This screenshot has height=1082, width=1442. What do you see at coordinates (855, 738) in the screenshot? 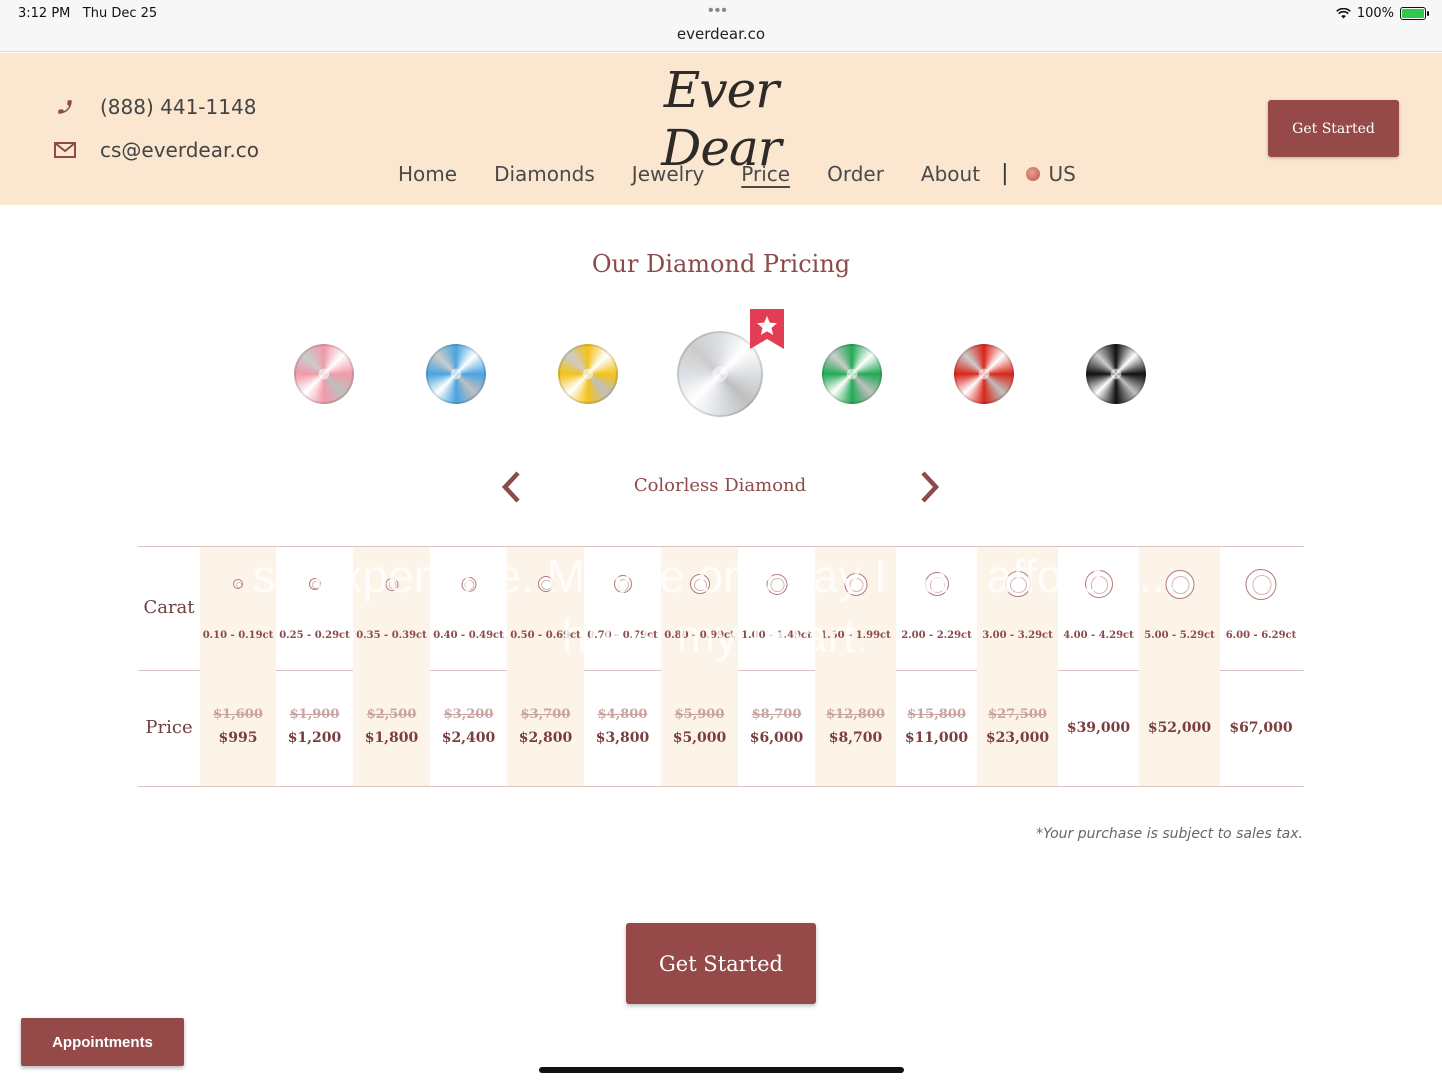
I see `sale-price: $8,700` at bounding box center [855, 738].